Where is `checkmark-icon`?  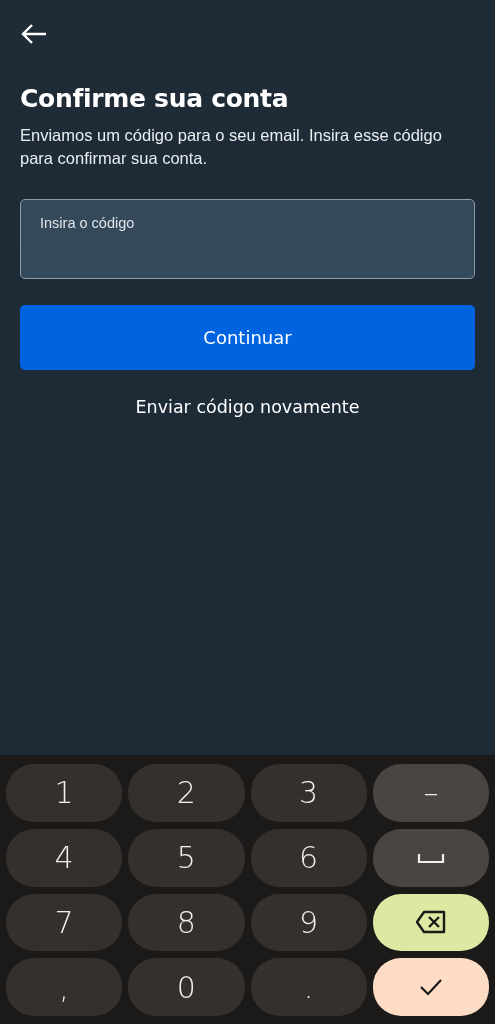 checkmark-icon is located at coordinates (430, 987).